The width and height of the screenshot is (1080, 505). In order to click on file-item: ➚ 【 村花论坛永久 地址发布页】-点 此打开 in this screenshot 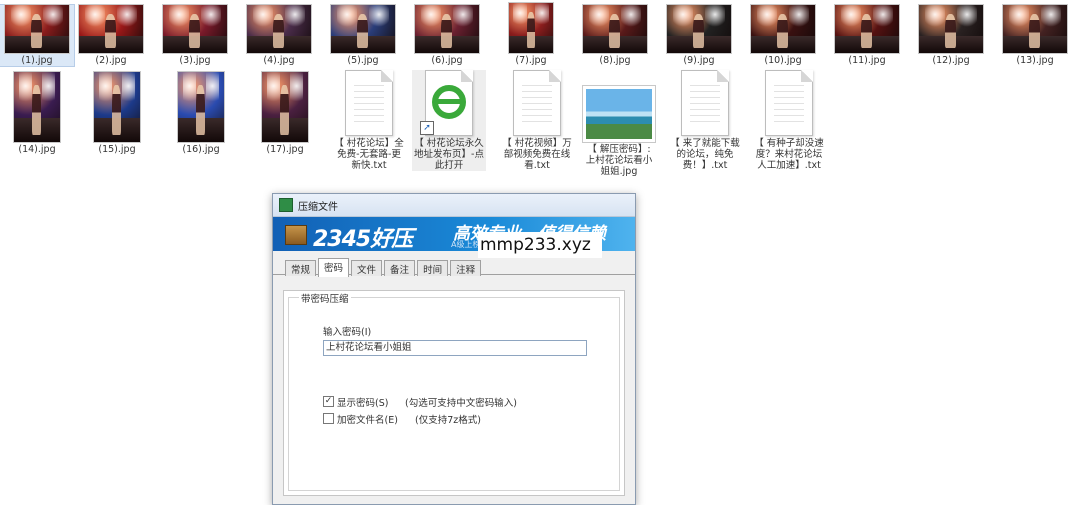, I will do `click(449, 120)`.